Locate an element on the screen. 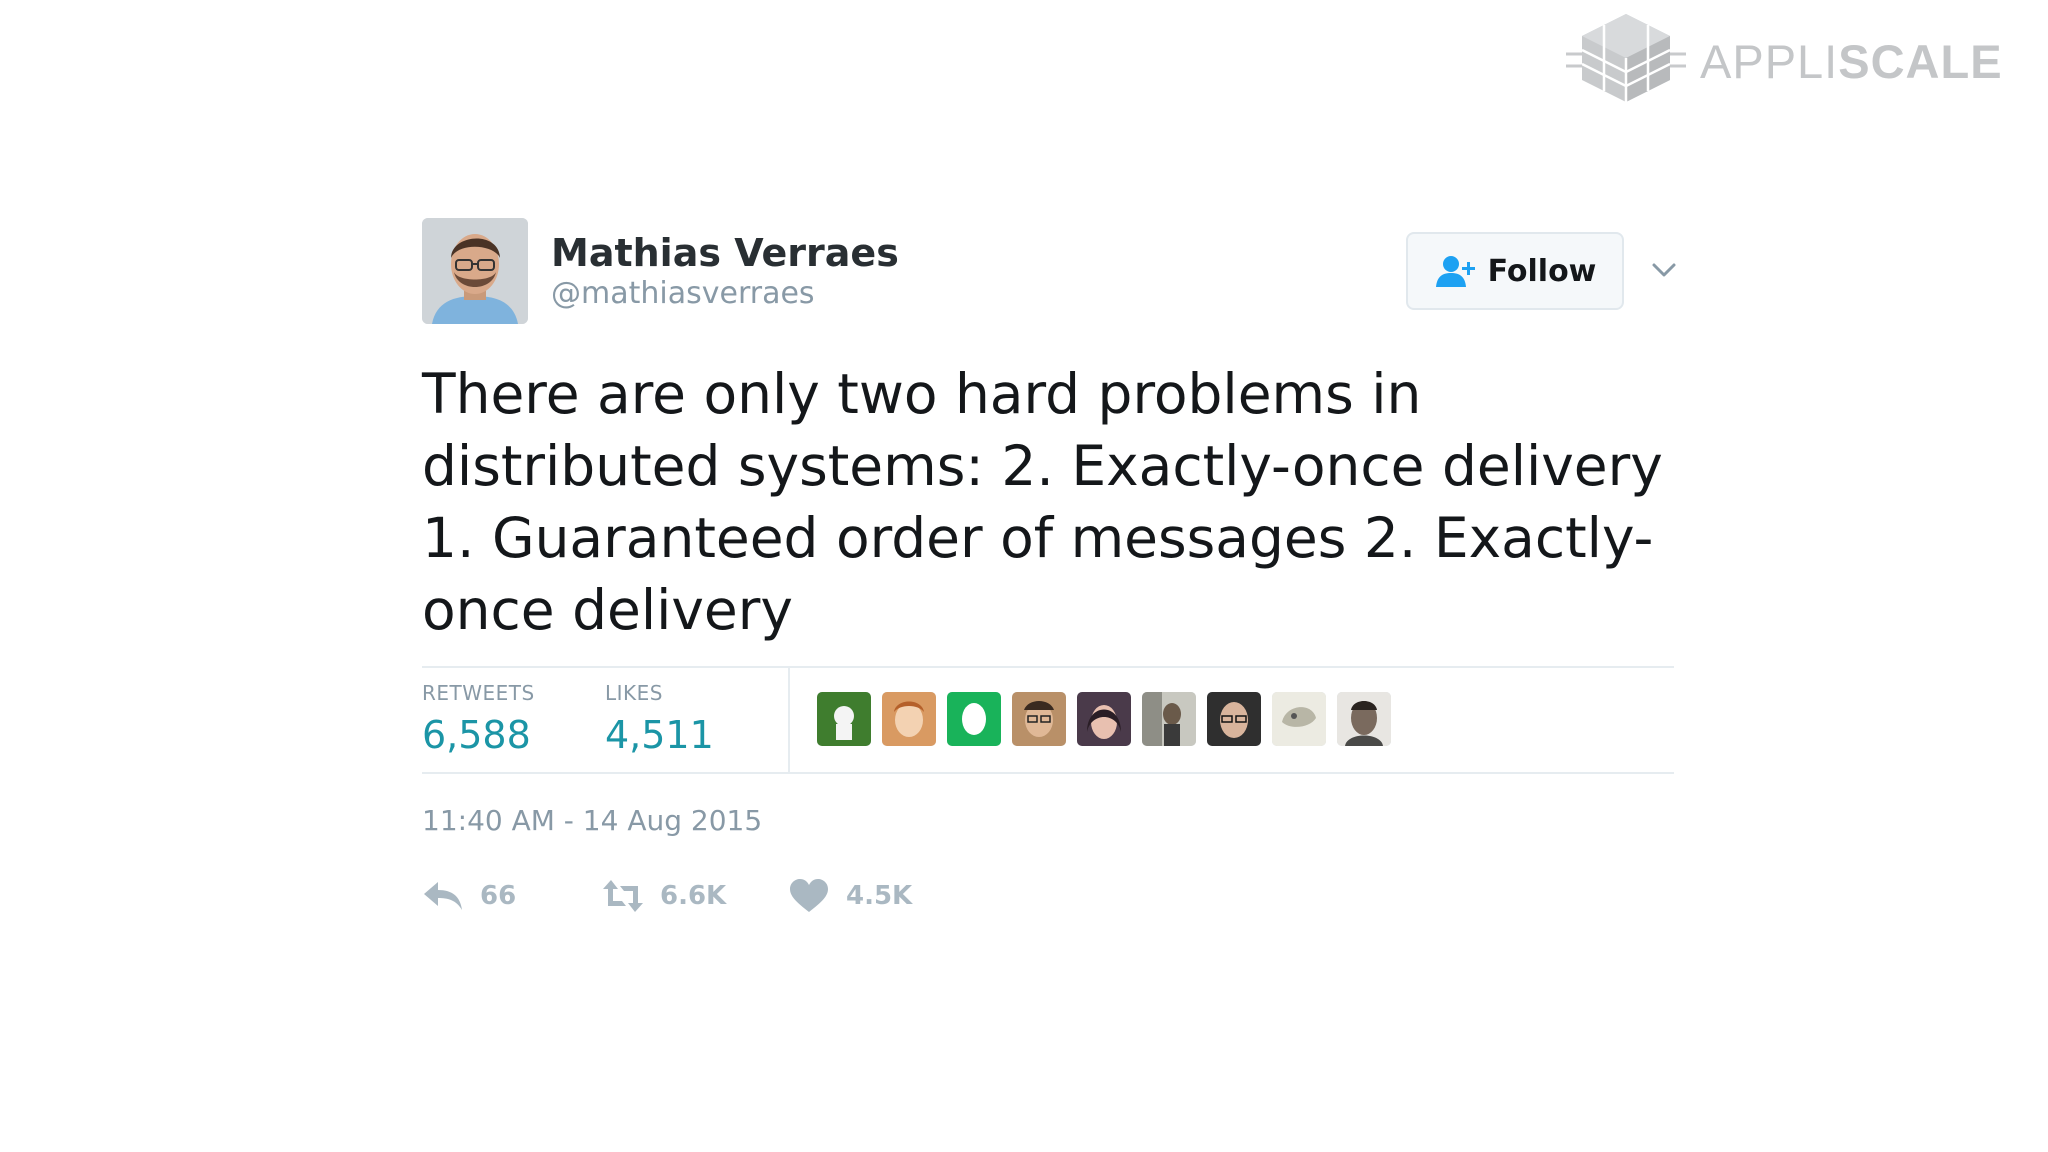  reply-button: 66 is located at coordinates (469, 896).